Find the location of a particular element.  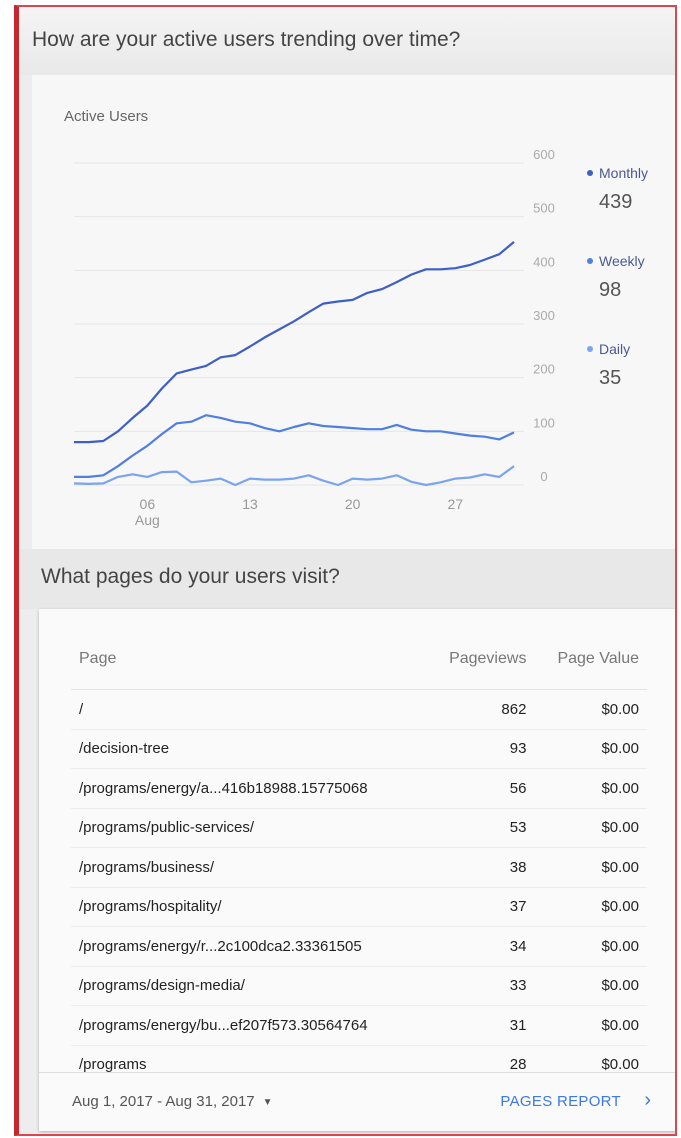

series-line-daily is located at coordinates (294, 476).